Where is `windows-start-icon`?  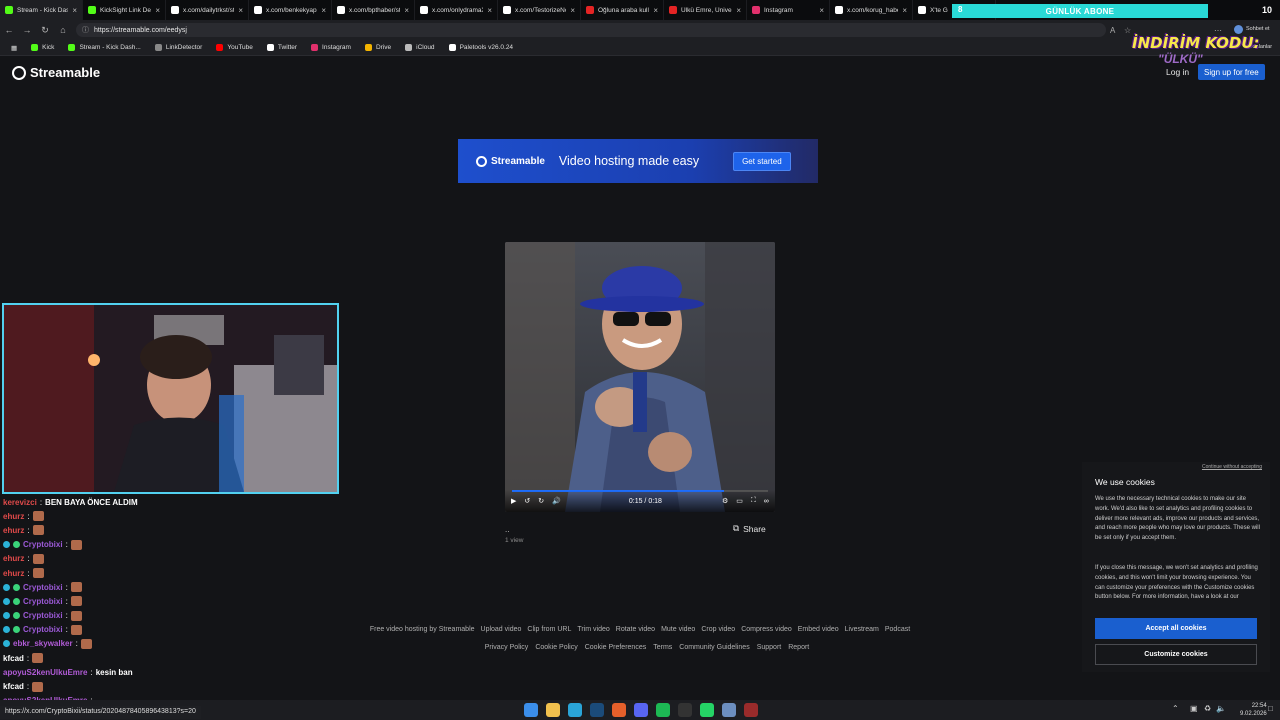
windows-start-icon is located at coordinates (531, 710).